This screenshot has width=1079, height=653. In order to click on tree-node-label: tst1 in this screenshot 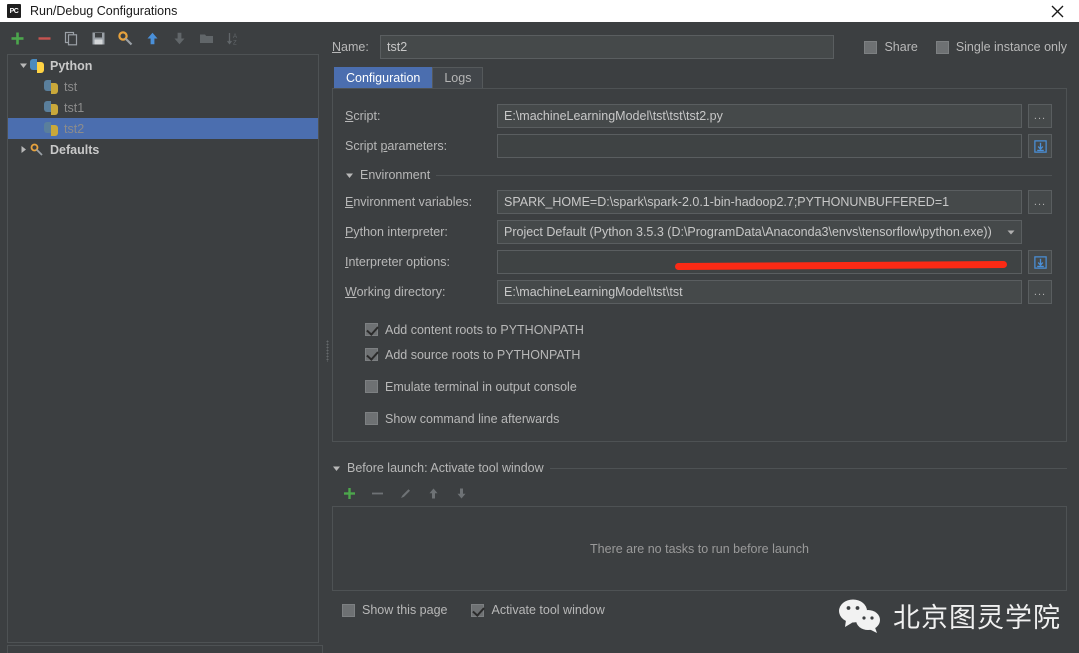, I will do `click(74, 107)`.